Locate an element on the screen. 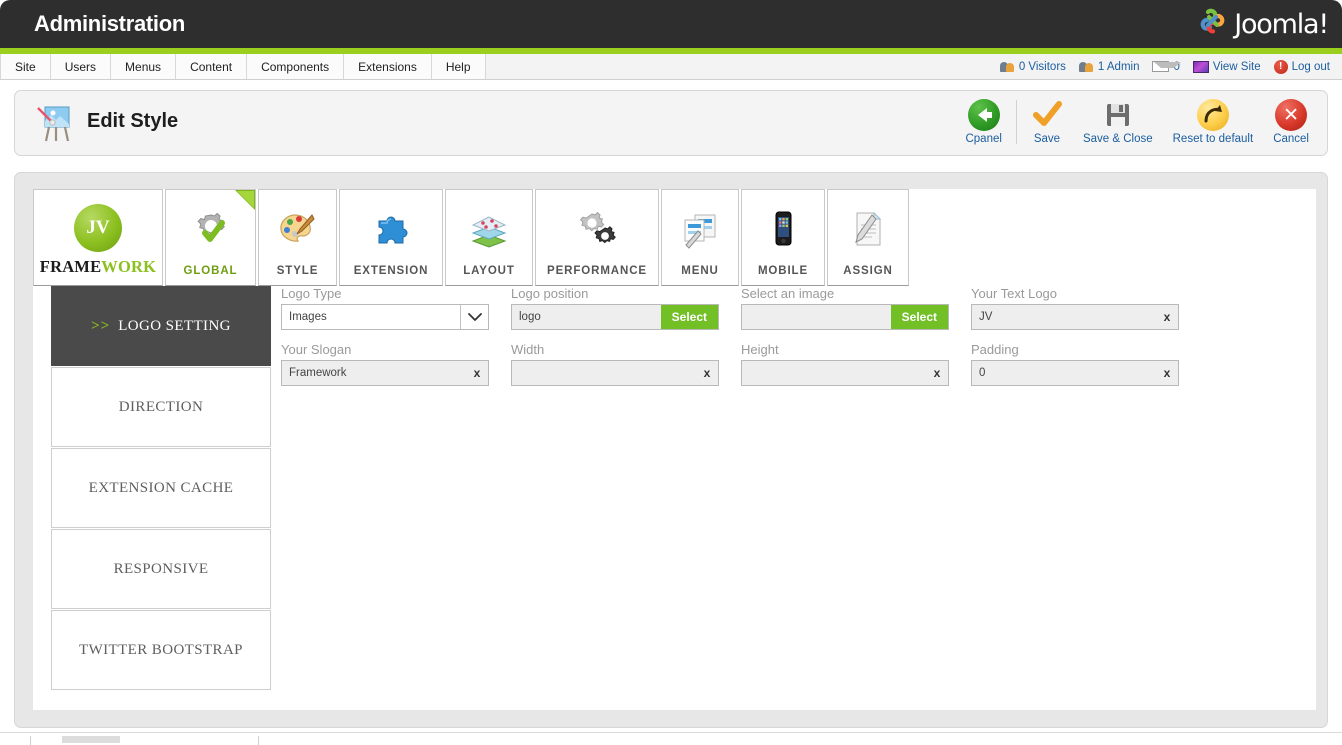 This screenshot has width=1342, height=745. field-width: Width x is located at coordinates (615, 364).